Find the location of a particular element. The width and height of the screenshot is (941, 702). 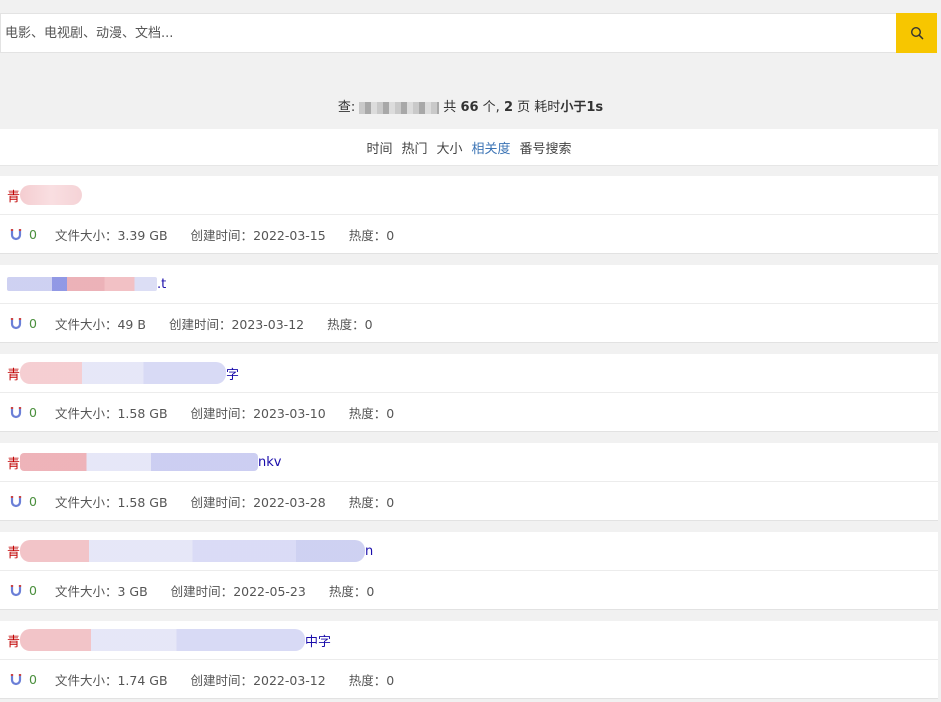

redacted-query is located at coordinates (399, 107).